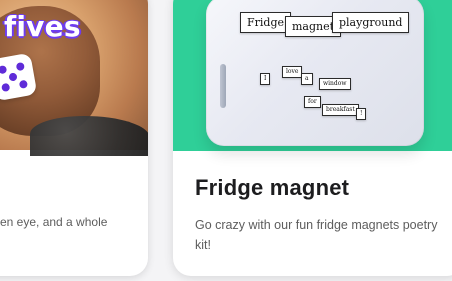 This screenshot has height=281, width=452. What do you see at coordinates (361, 114) in the screenshot?
I see `magnet-word: !` at bounding box center [361, 114].